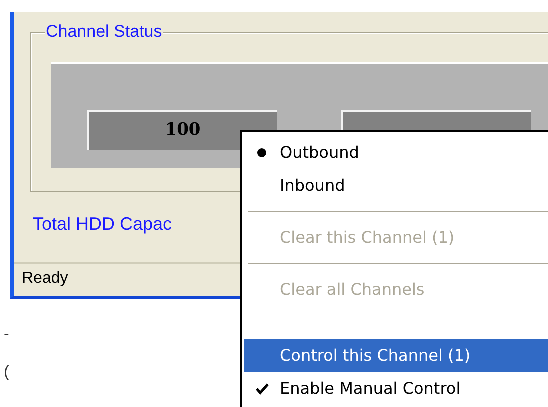 This screenshot has height=407, width=548. What do you see at coordinates (396, 355) in the screenshot?
I see `menu-item: Control this Channel (1)` at bounding box center [396, 355].